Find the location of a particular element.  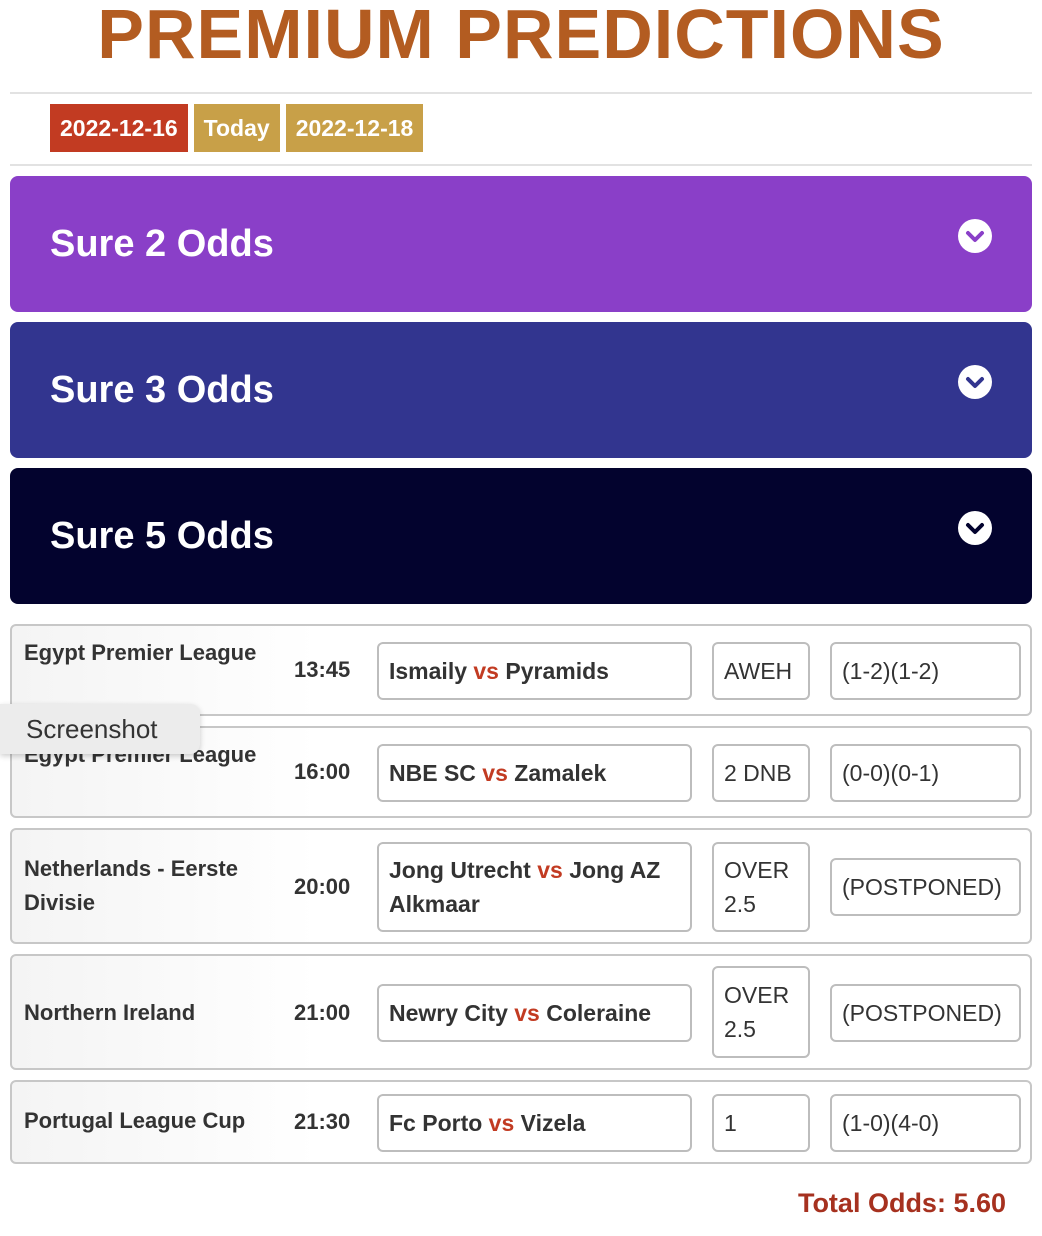

total-odds: Total Odds: 5.60 is located at coordinates (901, 1203).